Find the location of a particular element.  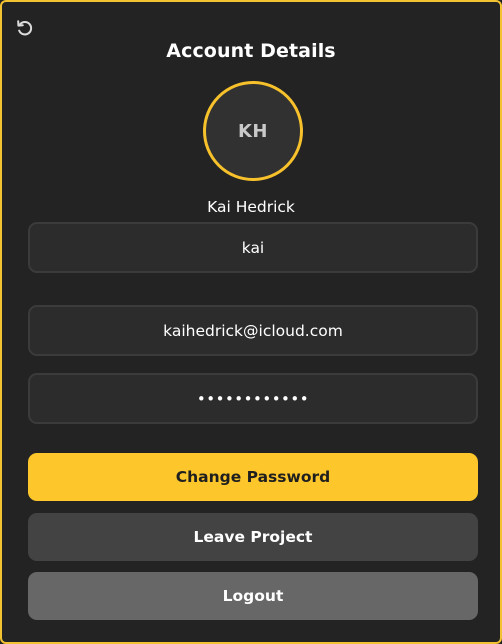

user-full-name: Kai Hedrick is located at coordinates (251, 207).